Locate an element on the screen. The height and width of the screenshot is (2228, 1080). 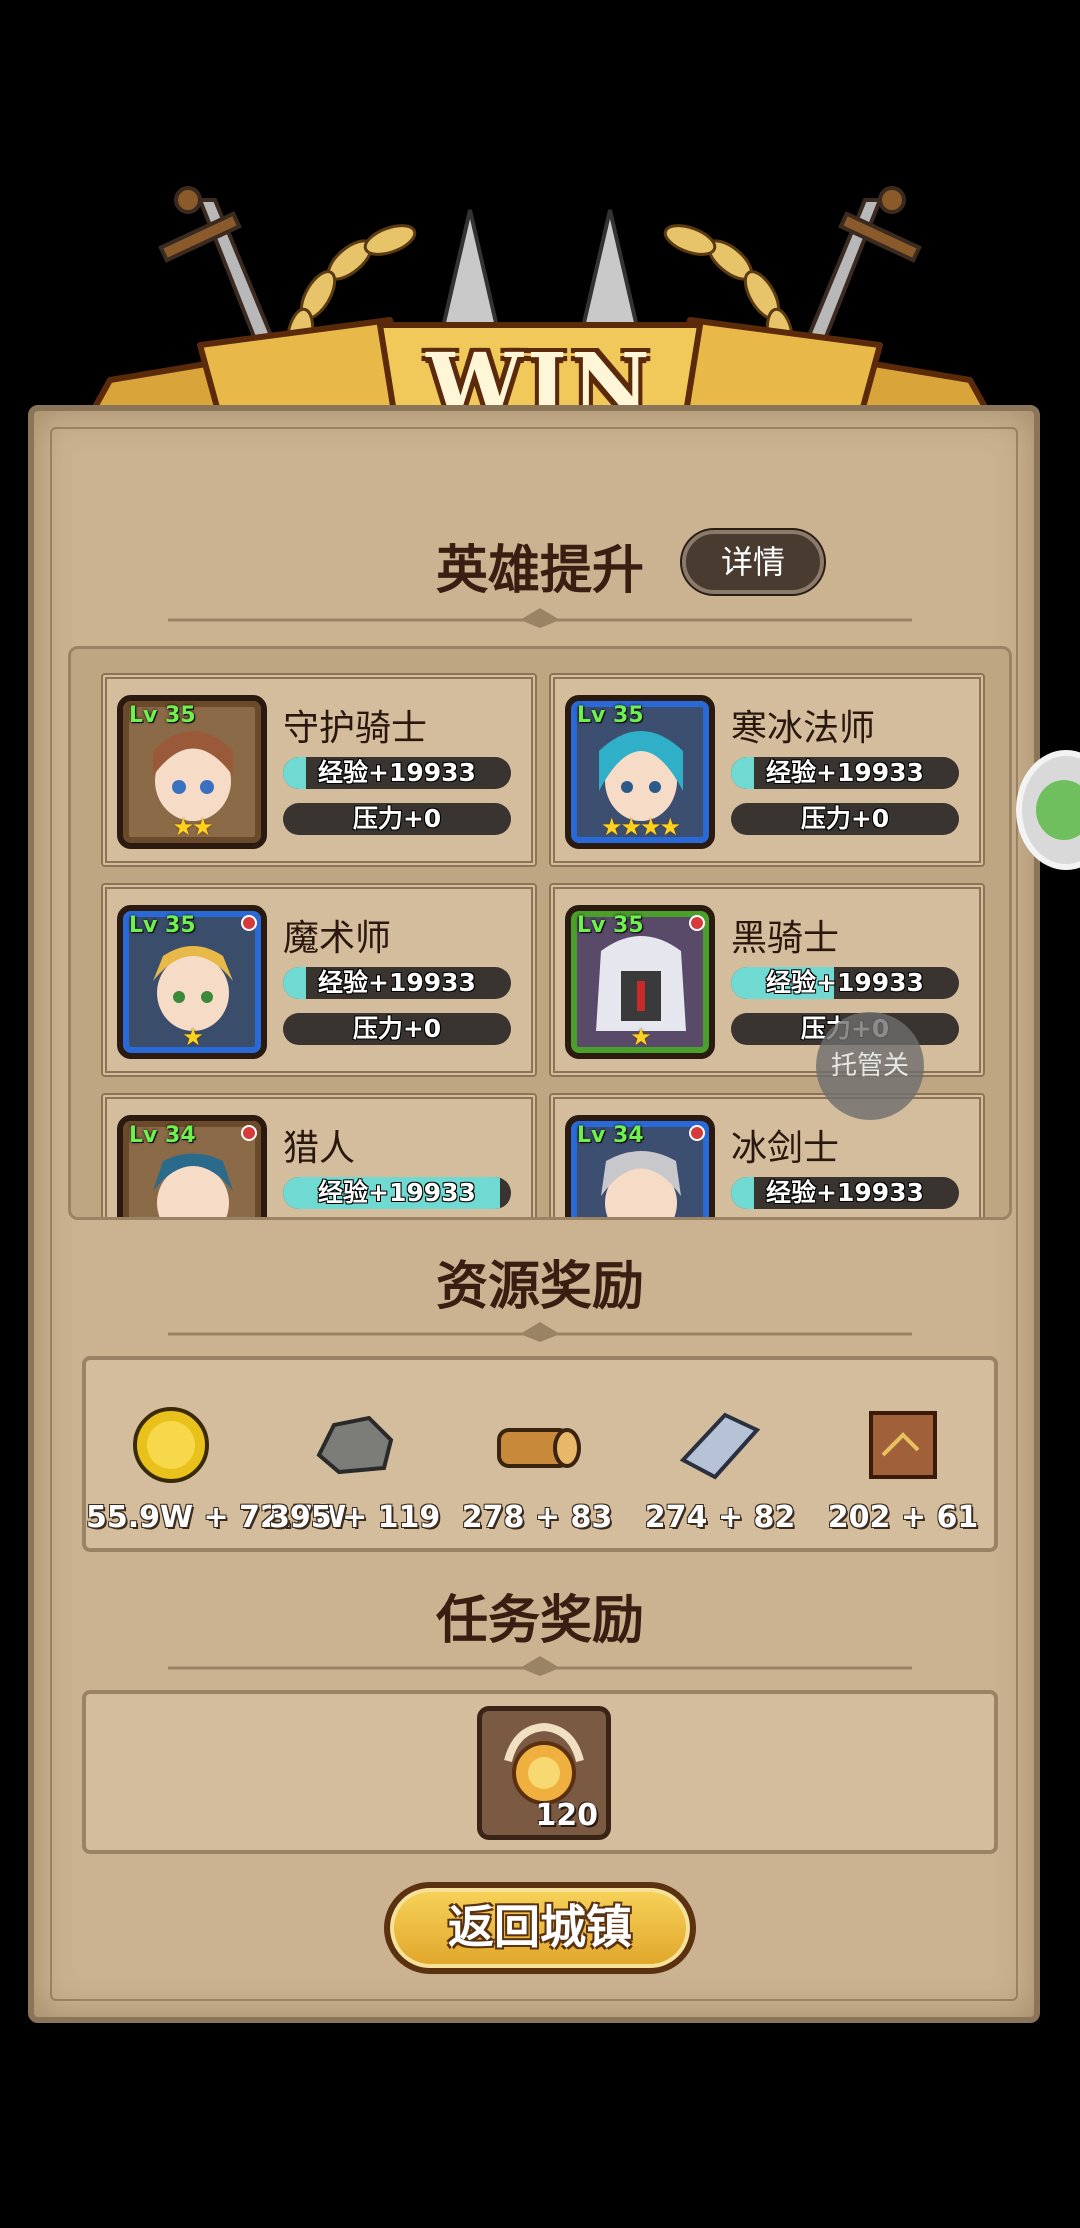
resource-item: 55.9W + 72.7W is located at coordinates (216, 1467).